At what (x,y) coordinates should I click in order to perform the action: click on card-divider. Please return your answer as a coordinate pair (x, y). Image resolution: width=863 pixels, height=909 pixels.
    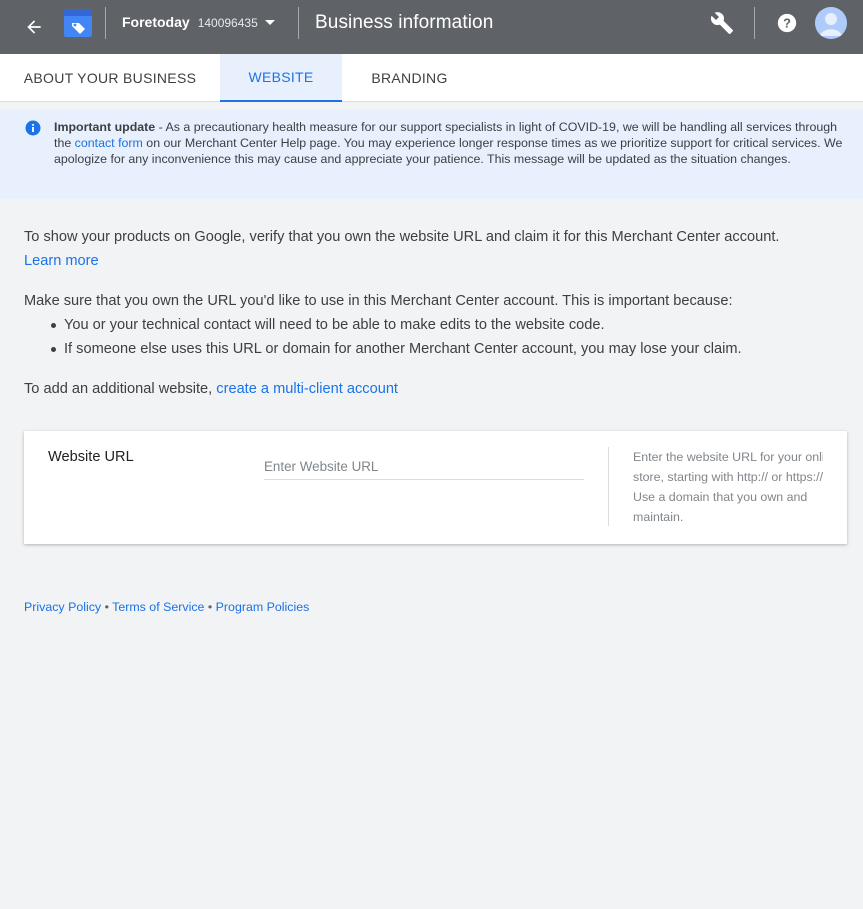
    Looking at the image, I should click on (608, 486).